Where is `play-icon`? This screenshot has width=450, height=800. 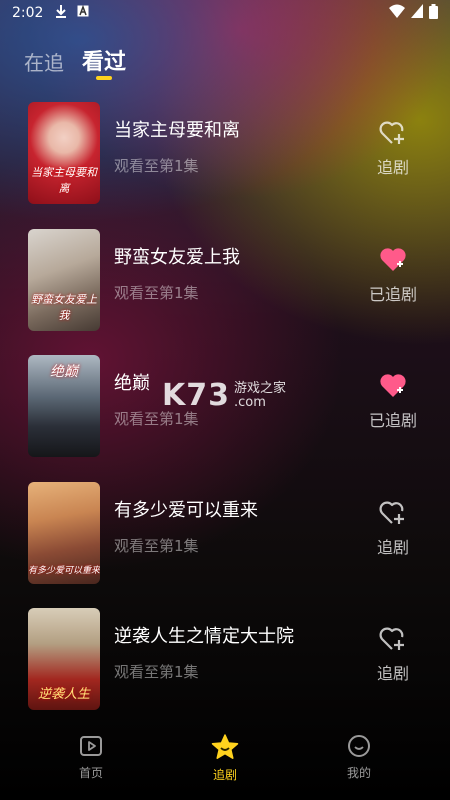
play-icon is located at coordinates (91, 746).